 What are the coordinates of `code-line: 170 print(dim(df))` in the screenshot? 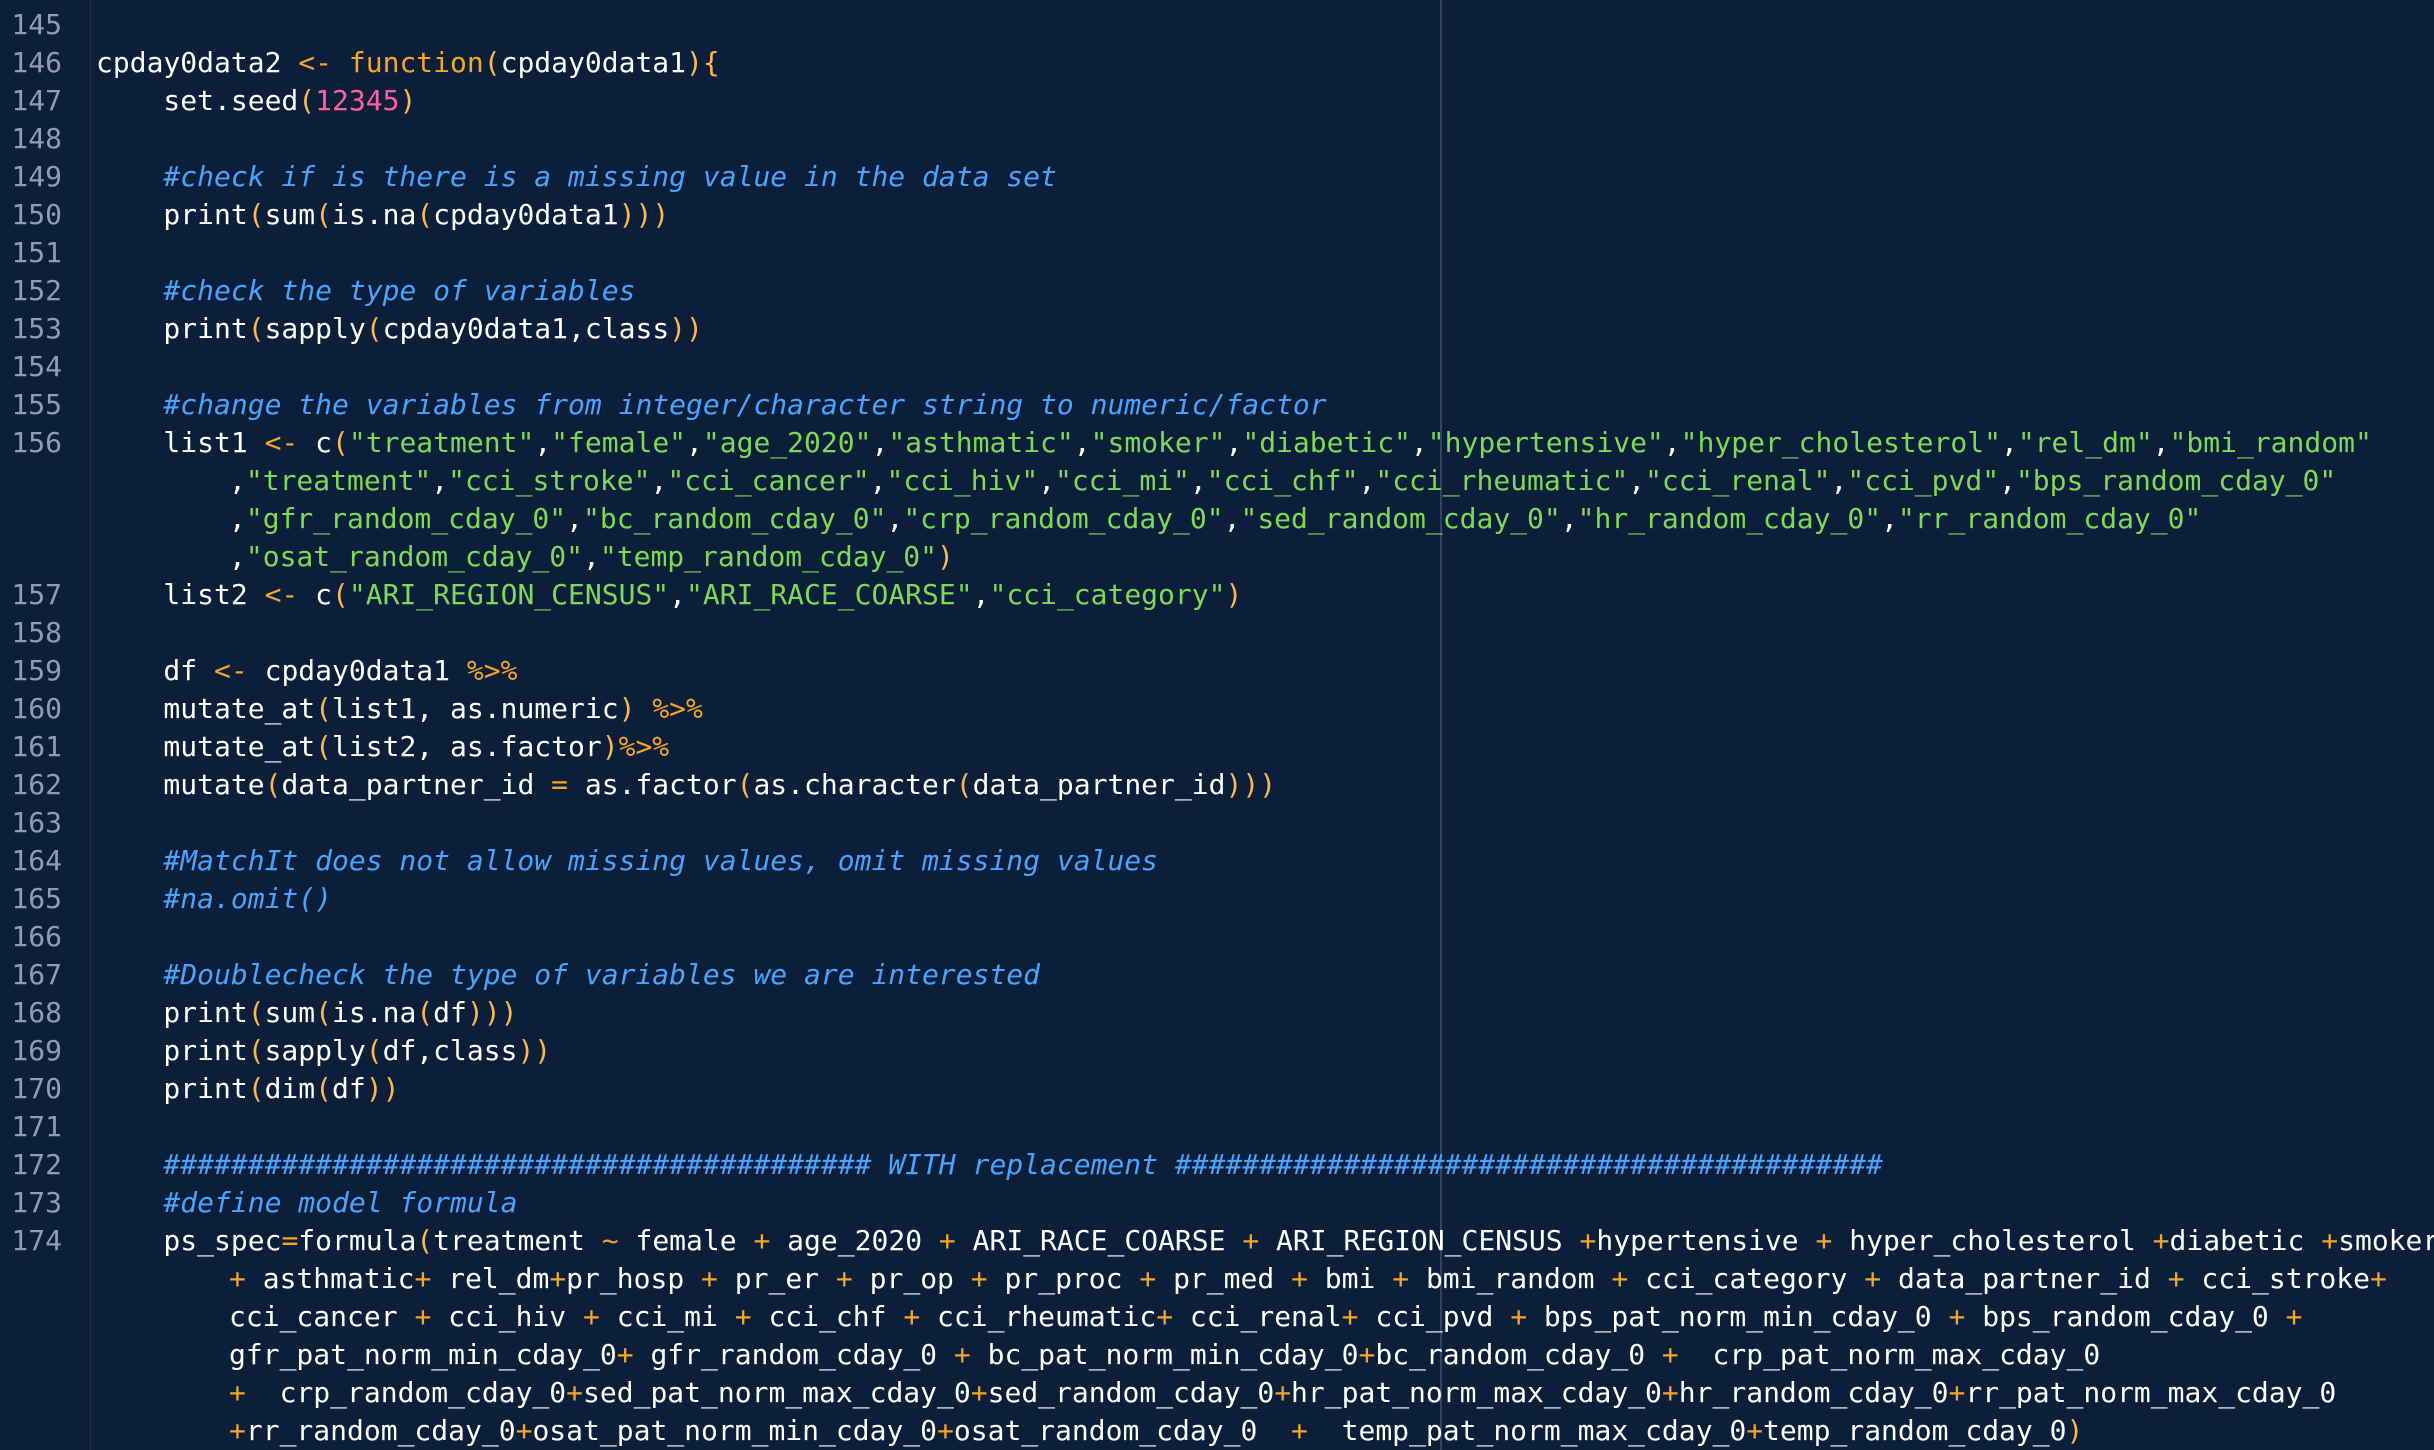 It's located at (1222, 1089).